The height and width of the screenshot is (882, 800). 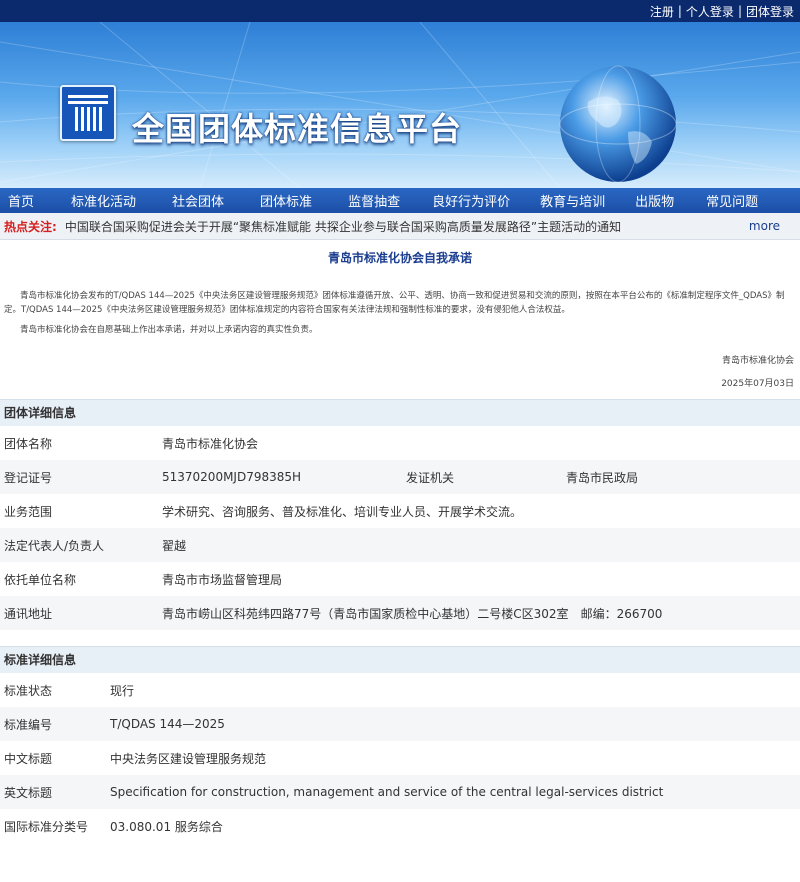 What do you see at coordinates (169, 330) in the screenshot?
I see `commitment-paragraph: 青岛市标准化协会在自愿基础上作出本承诺，并对以上承诺内容的真实性负责。` at bounding box center [169, 330].